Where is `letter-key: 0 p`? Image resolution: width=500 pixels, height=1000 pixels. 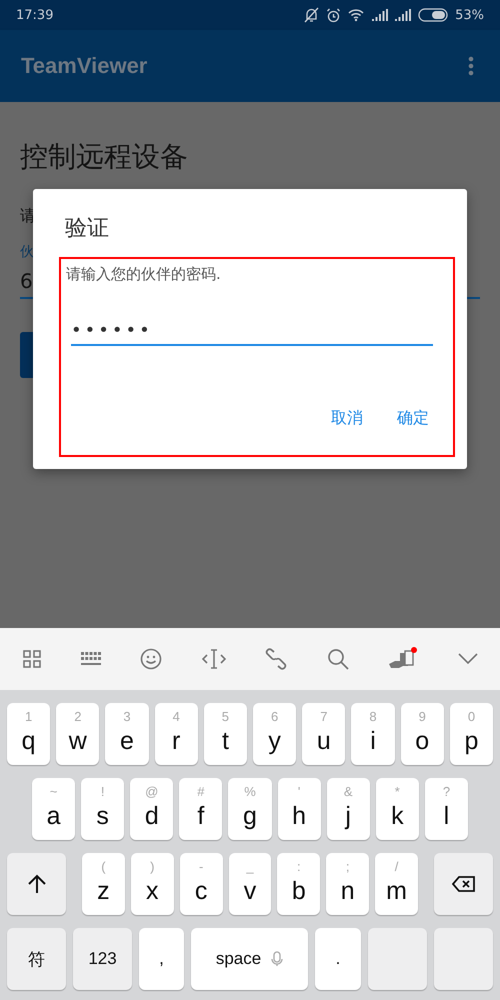
letter-key: 0 p is located at coordinates (472, 734).